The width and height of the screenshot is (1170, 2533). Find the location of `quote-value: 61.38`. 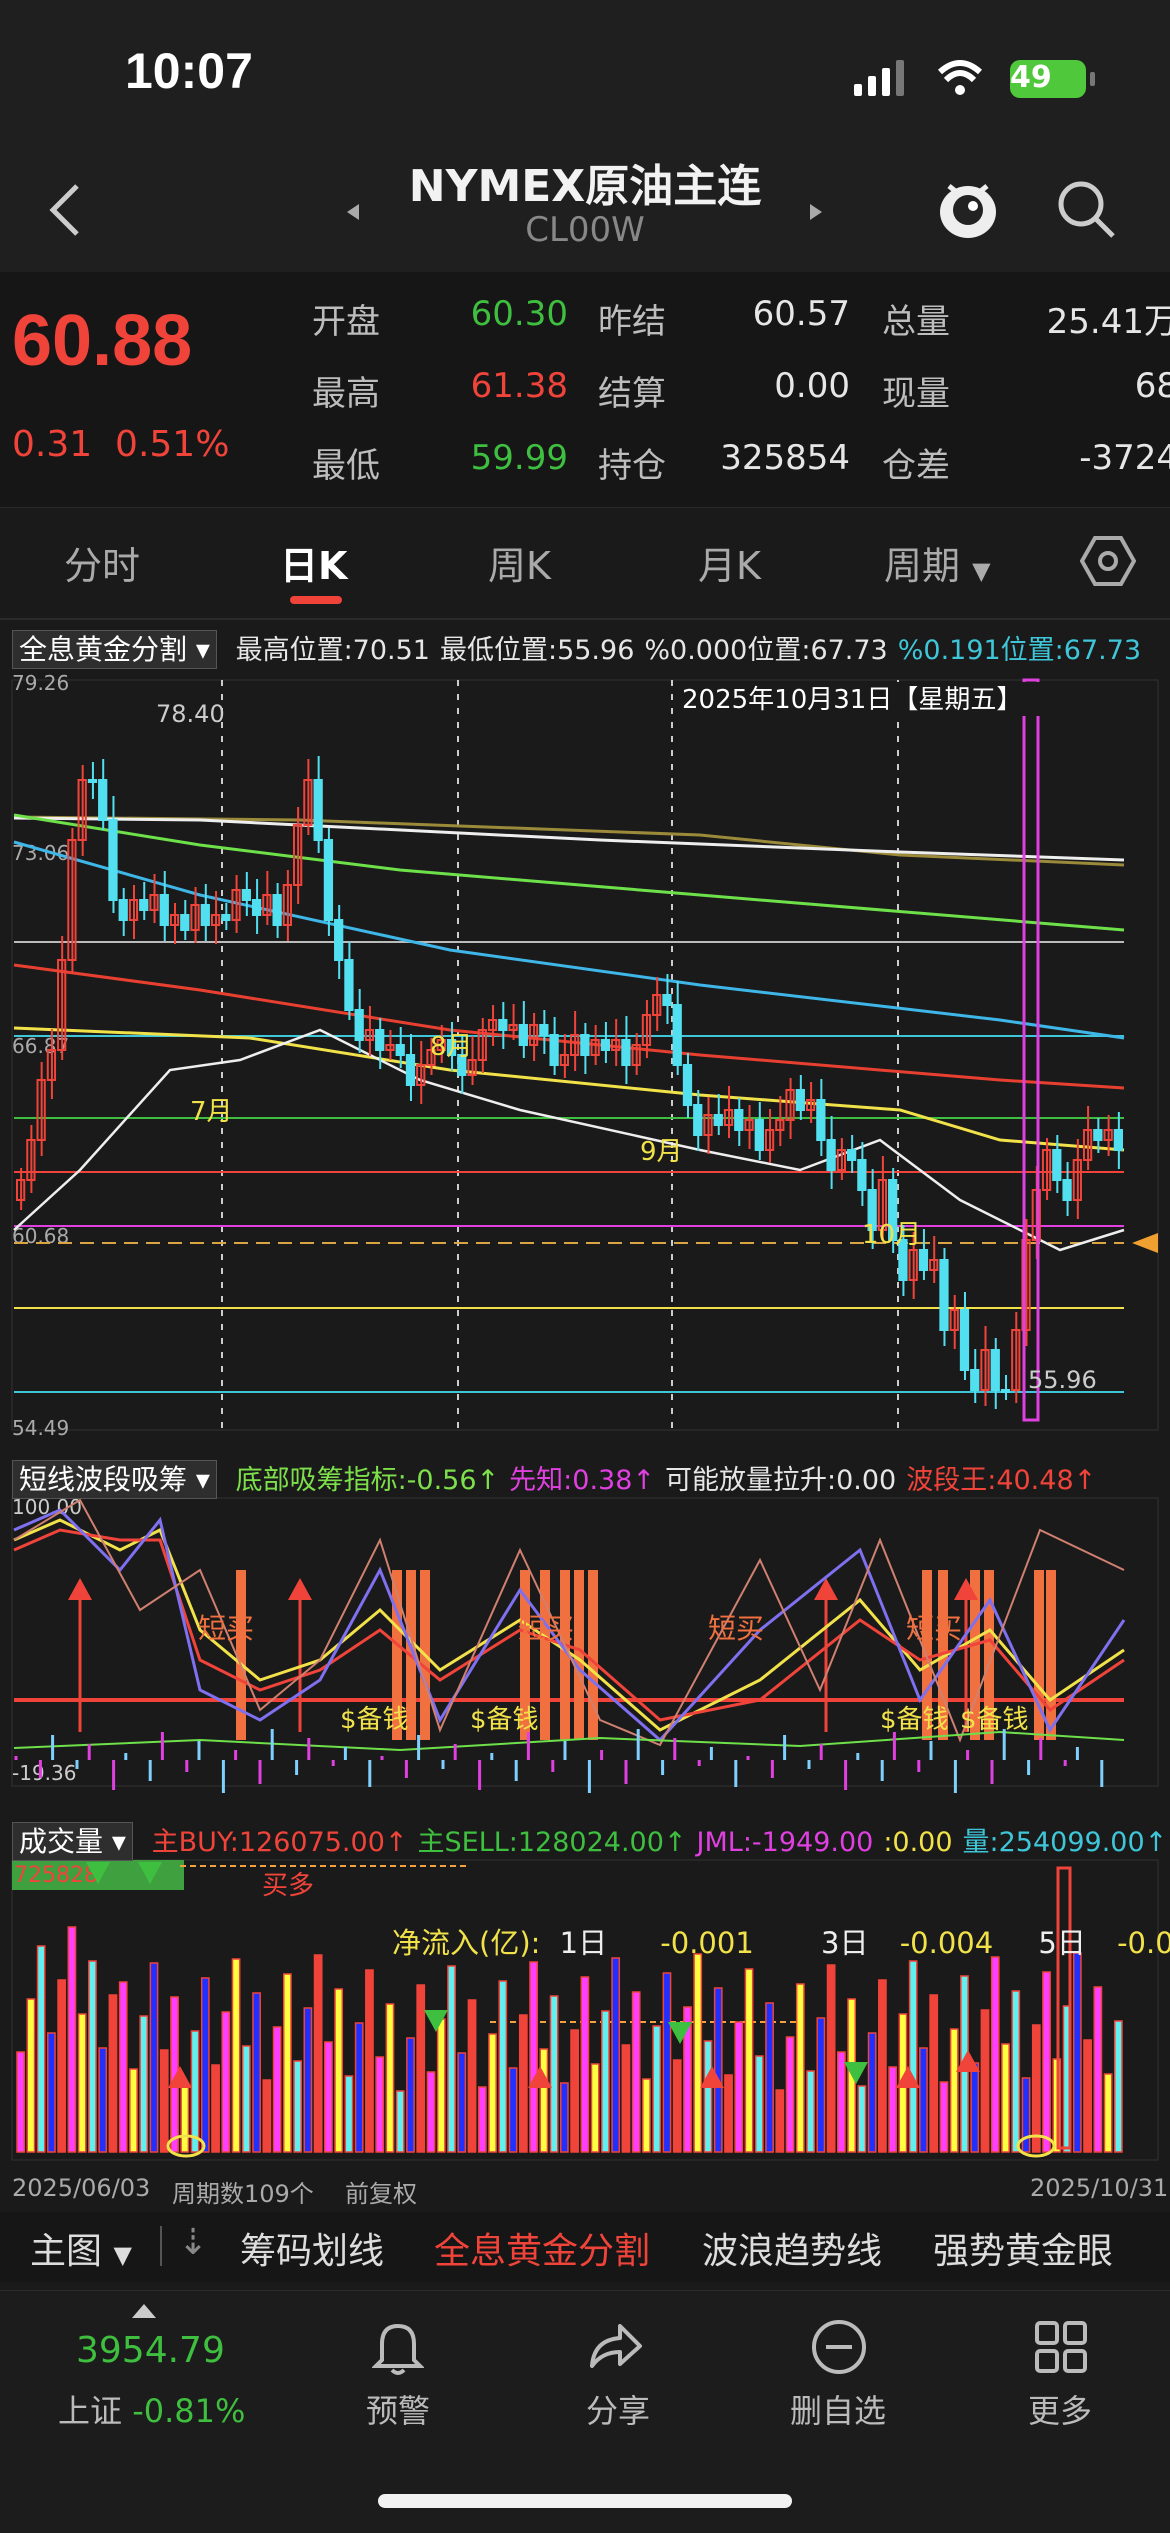

quote-value: 61.38 is located at coordinates (519, 386).